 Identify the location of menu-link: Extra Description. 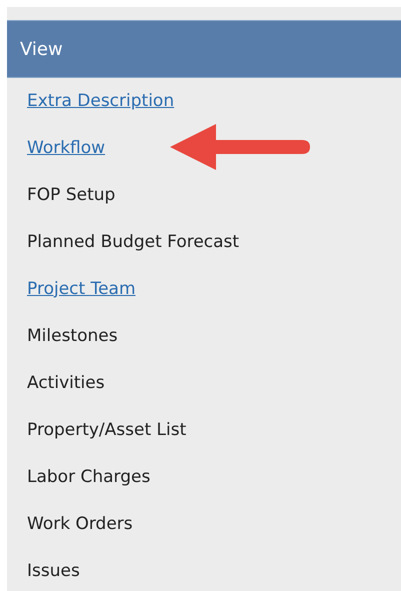
(100, 101).